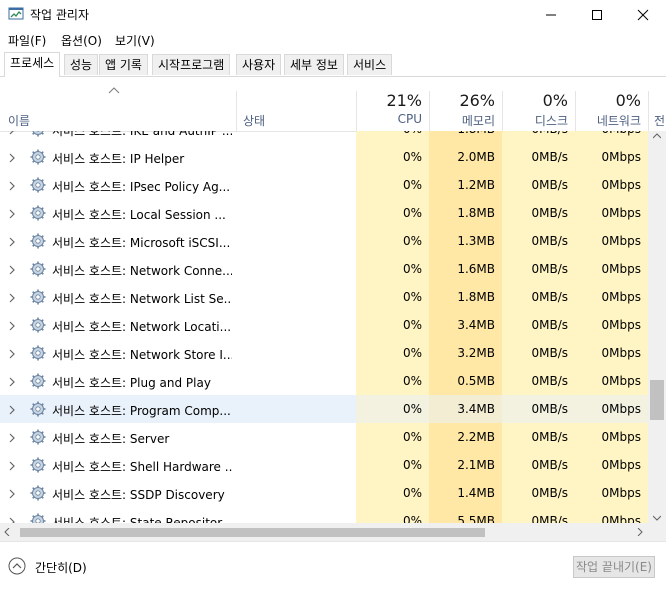  Describe the element at coordinates (462, 133) in the screenshot. I see `memory-value: 1.8MB` at that location.